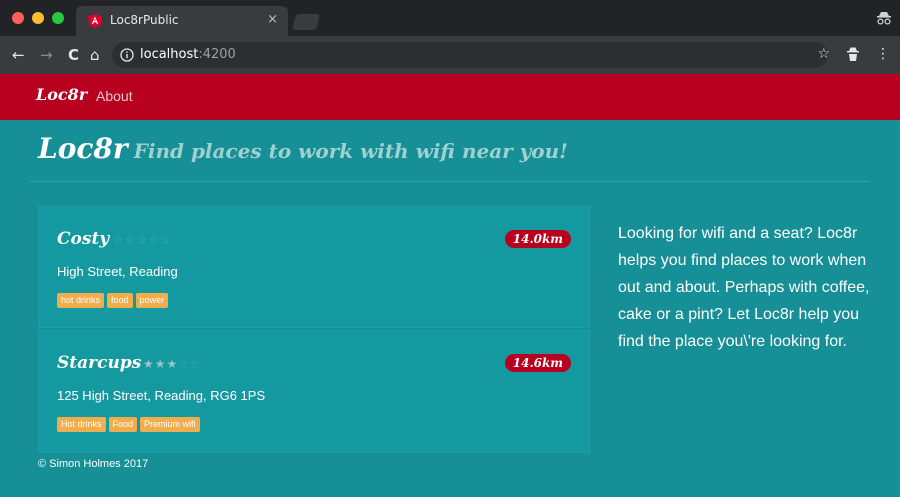 This screenshot has width=900, height=497. What do you see at coordinates (350, 151) in the screenshot?
I see `page-tagline: Find places to work with wifi near you!` at bounding box center [350, 151].